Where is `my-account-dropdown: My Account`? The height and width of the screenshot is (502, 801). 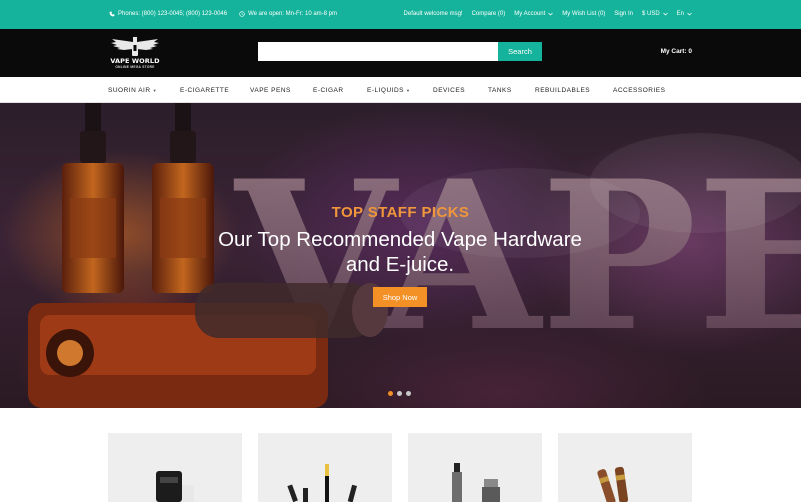 my-account-dropdown: My Account is located at coordinates (534, 14).